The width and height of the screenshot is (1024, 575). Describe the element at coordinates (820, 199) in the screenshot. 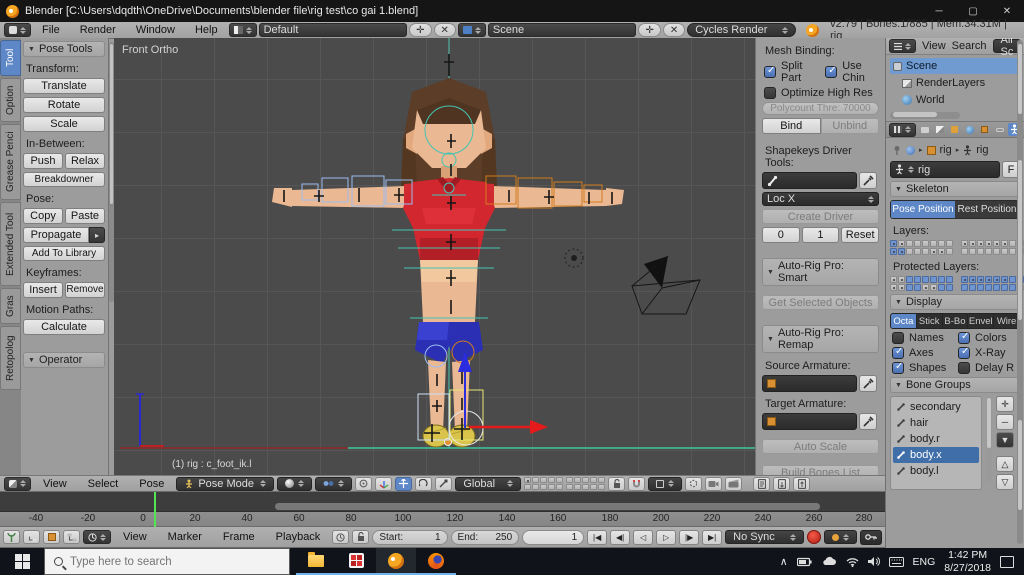

I see `driver-channel-select: Loc X` at that location.